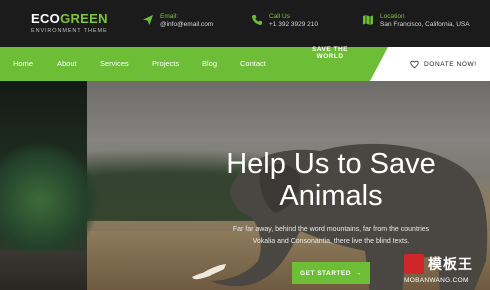 This screenshot has height=290, width=490. I want to click on logo: ECOGREEN ENVIRONMENT THEME, so click(69, 23).